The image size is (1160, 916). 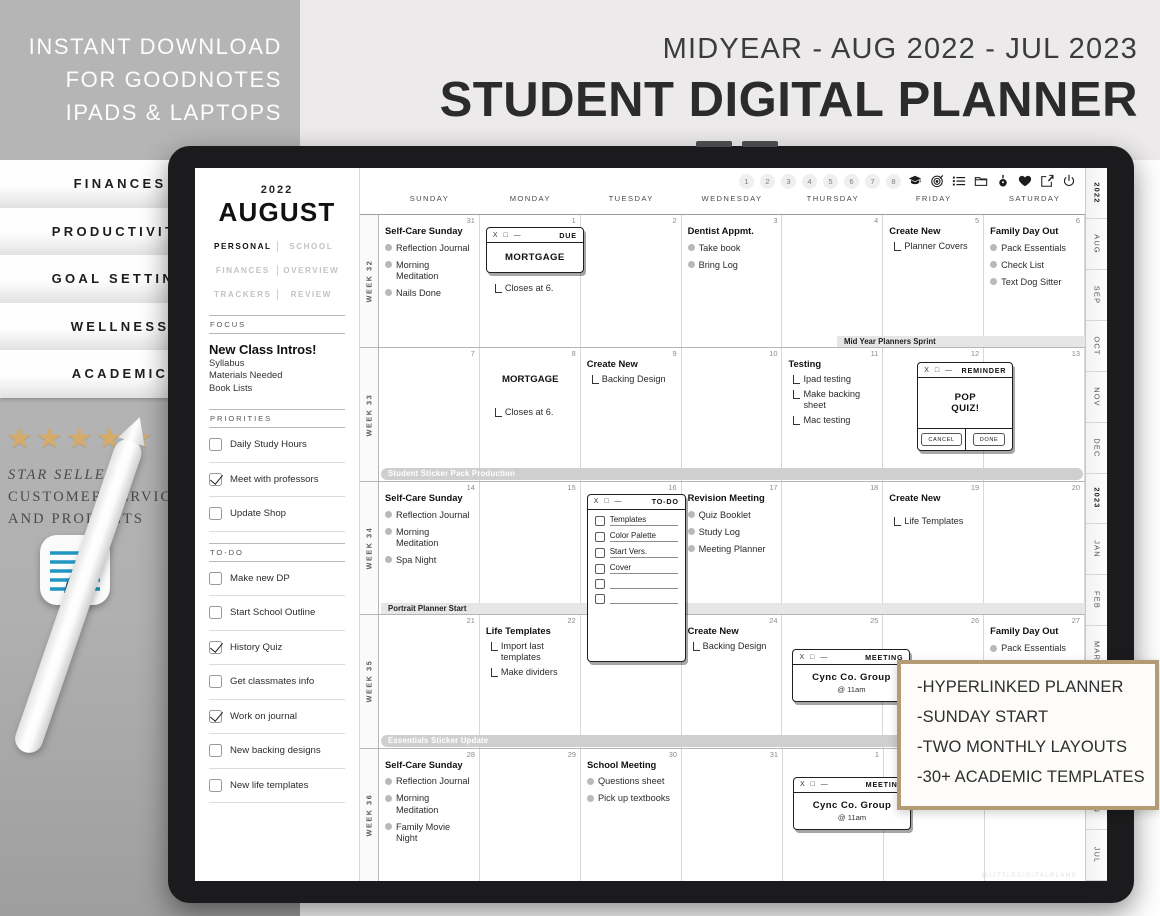 I want to click on todo-item: Get classmates info, so click(x=277, y=682).